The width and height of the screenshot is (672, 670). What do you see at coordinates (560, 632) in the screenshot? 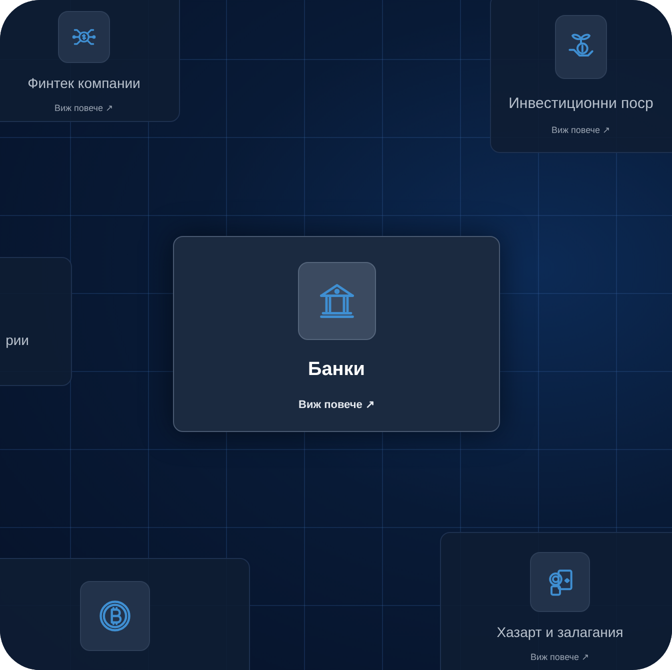
I see `card-title: Хазарт и залагания` at bounding box center [560, 632].